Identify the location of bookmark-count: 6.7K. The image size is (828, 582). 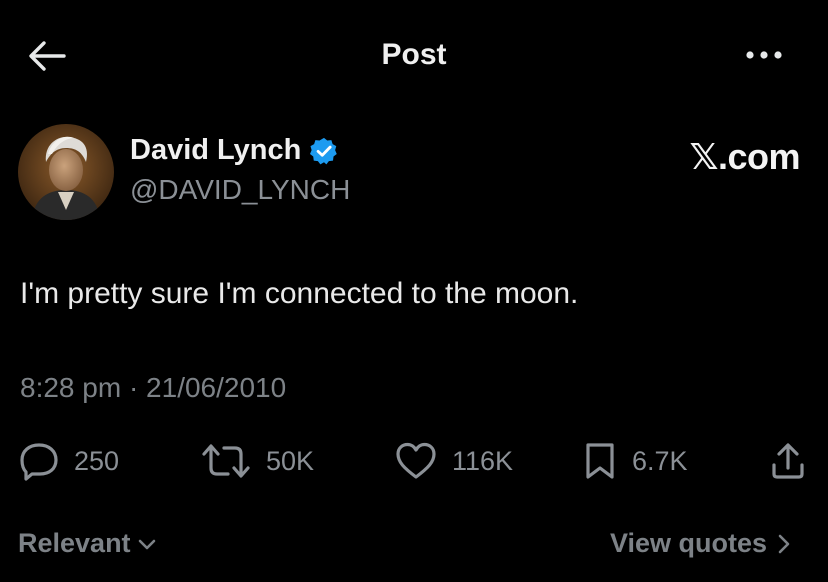
(660, 460).